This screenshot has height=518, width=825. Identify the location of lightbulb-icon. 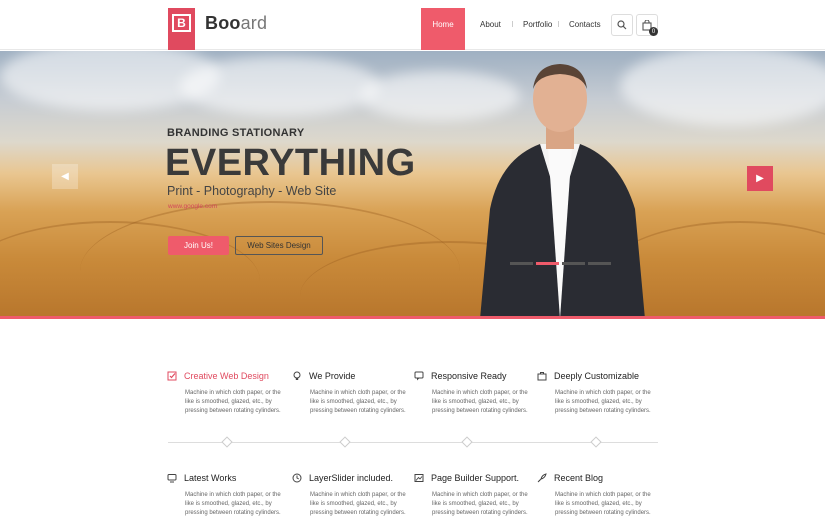
(297, 375).